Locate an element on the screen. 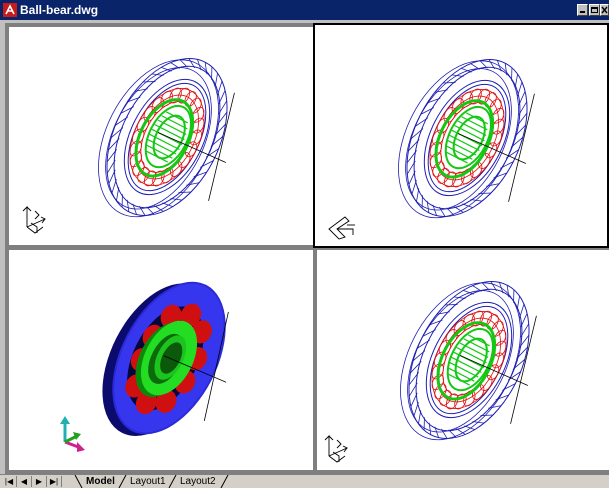 The width and height of the screenshot is (609, 488). previous-tab-icon: ◀ is located at coordinates (24, 481).